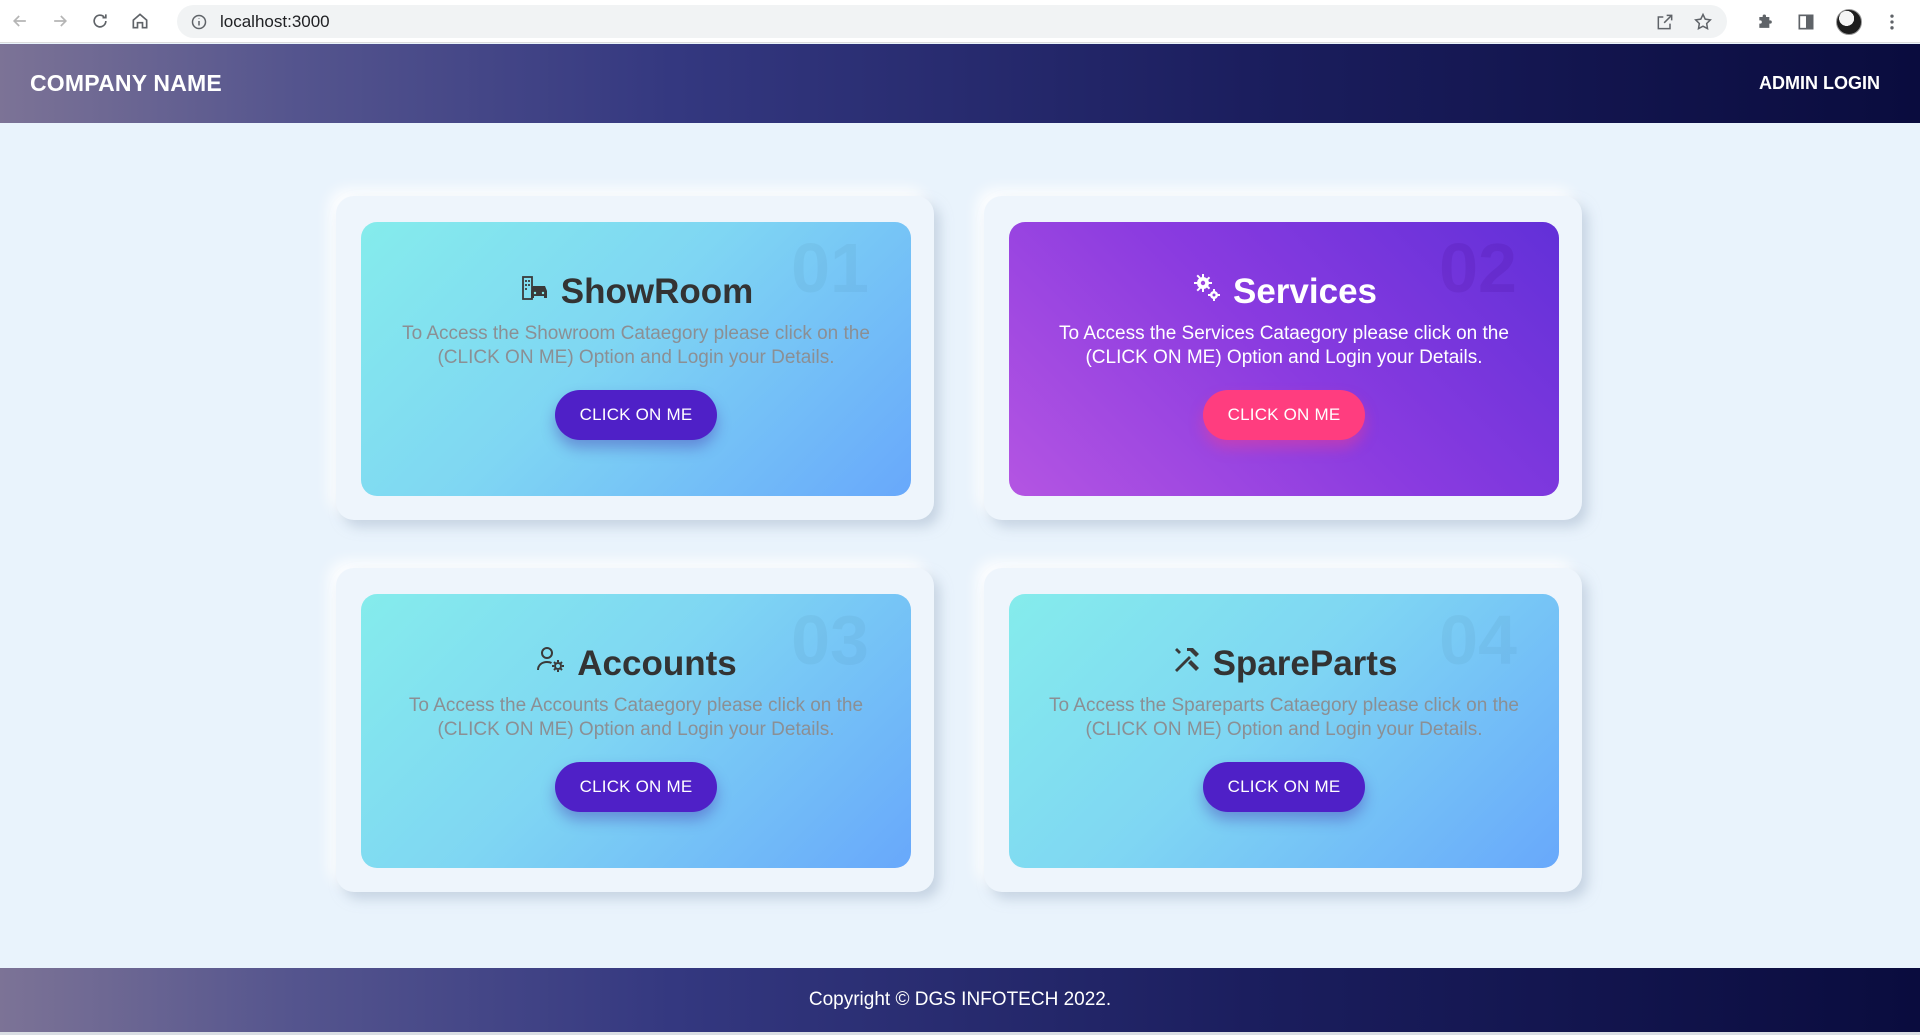 The height and width of the screenshot is (1035, 1920). I want to click on card-title-row: SpareParts, so click(1284, 664).